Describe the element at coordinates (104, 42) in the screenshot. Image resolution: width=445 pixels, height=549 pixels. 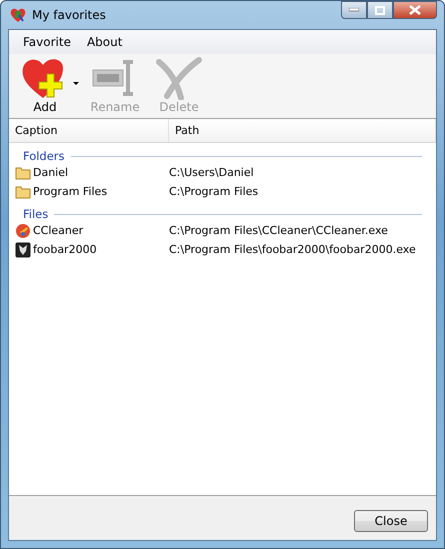
I see `menu-item: About` at that location.